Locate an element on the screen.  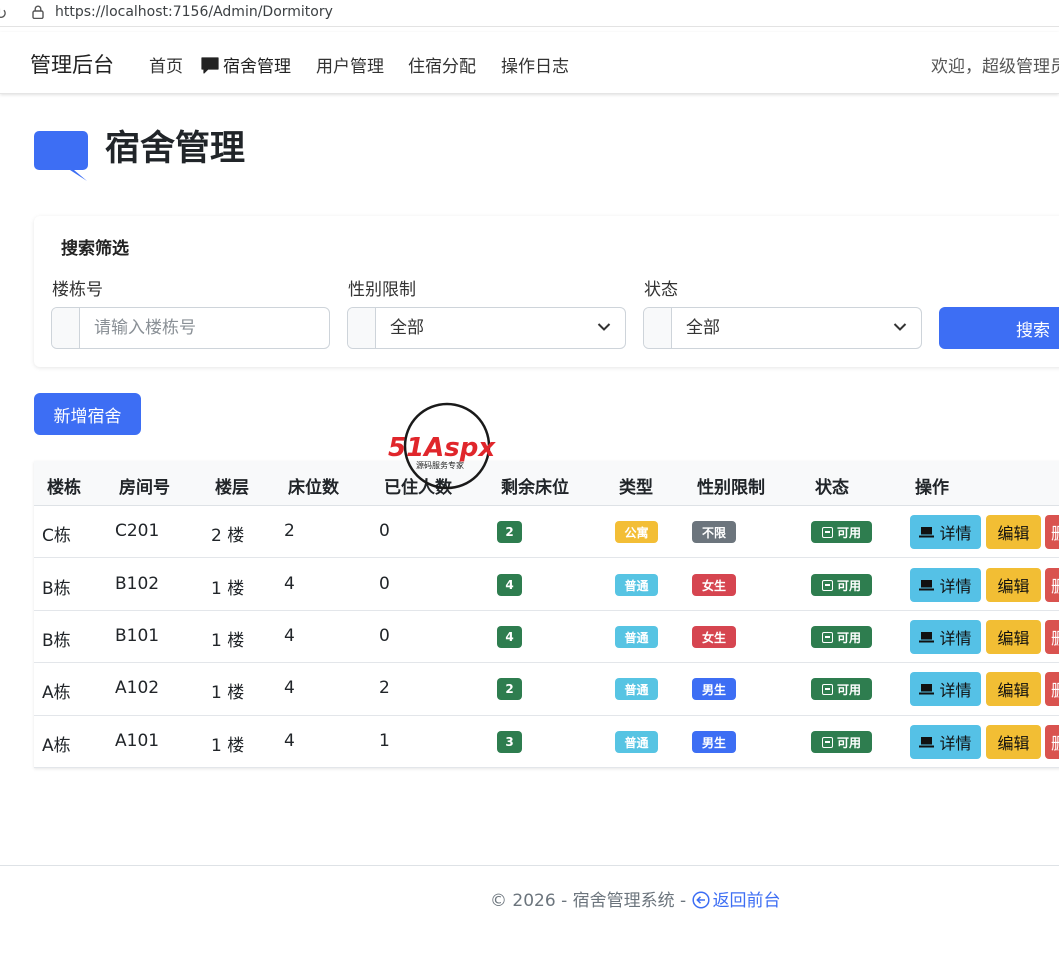
reload-icon: ↻ is located at coordinates (3, 13).